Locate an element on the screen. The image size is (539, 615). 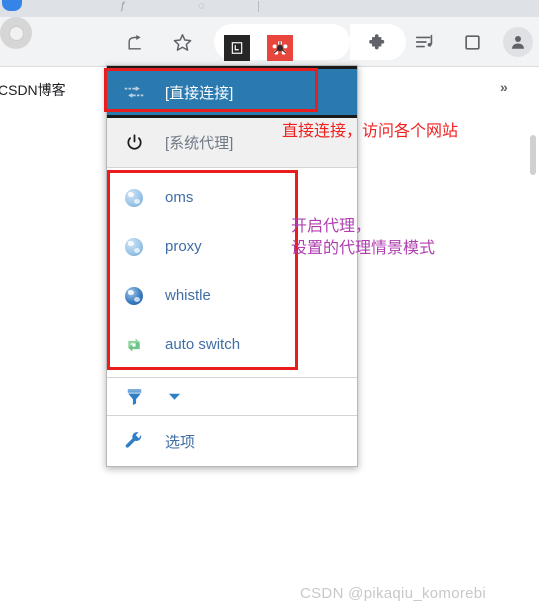
menu-item-label: auto switch is located at coordinates (203, 344).